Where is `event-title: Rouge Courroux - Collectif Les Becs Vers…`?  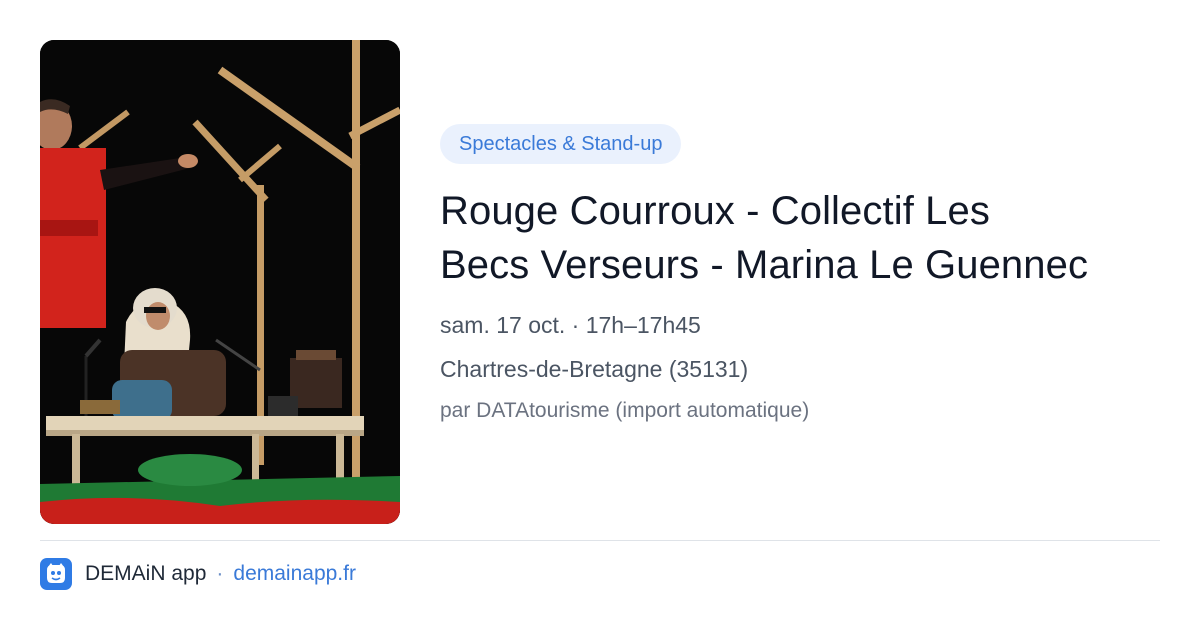
event-title: Rouge Courroux - Collectif Les Becs Vers… is located at coordinates (805, 238).